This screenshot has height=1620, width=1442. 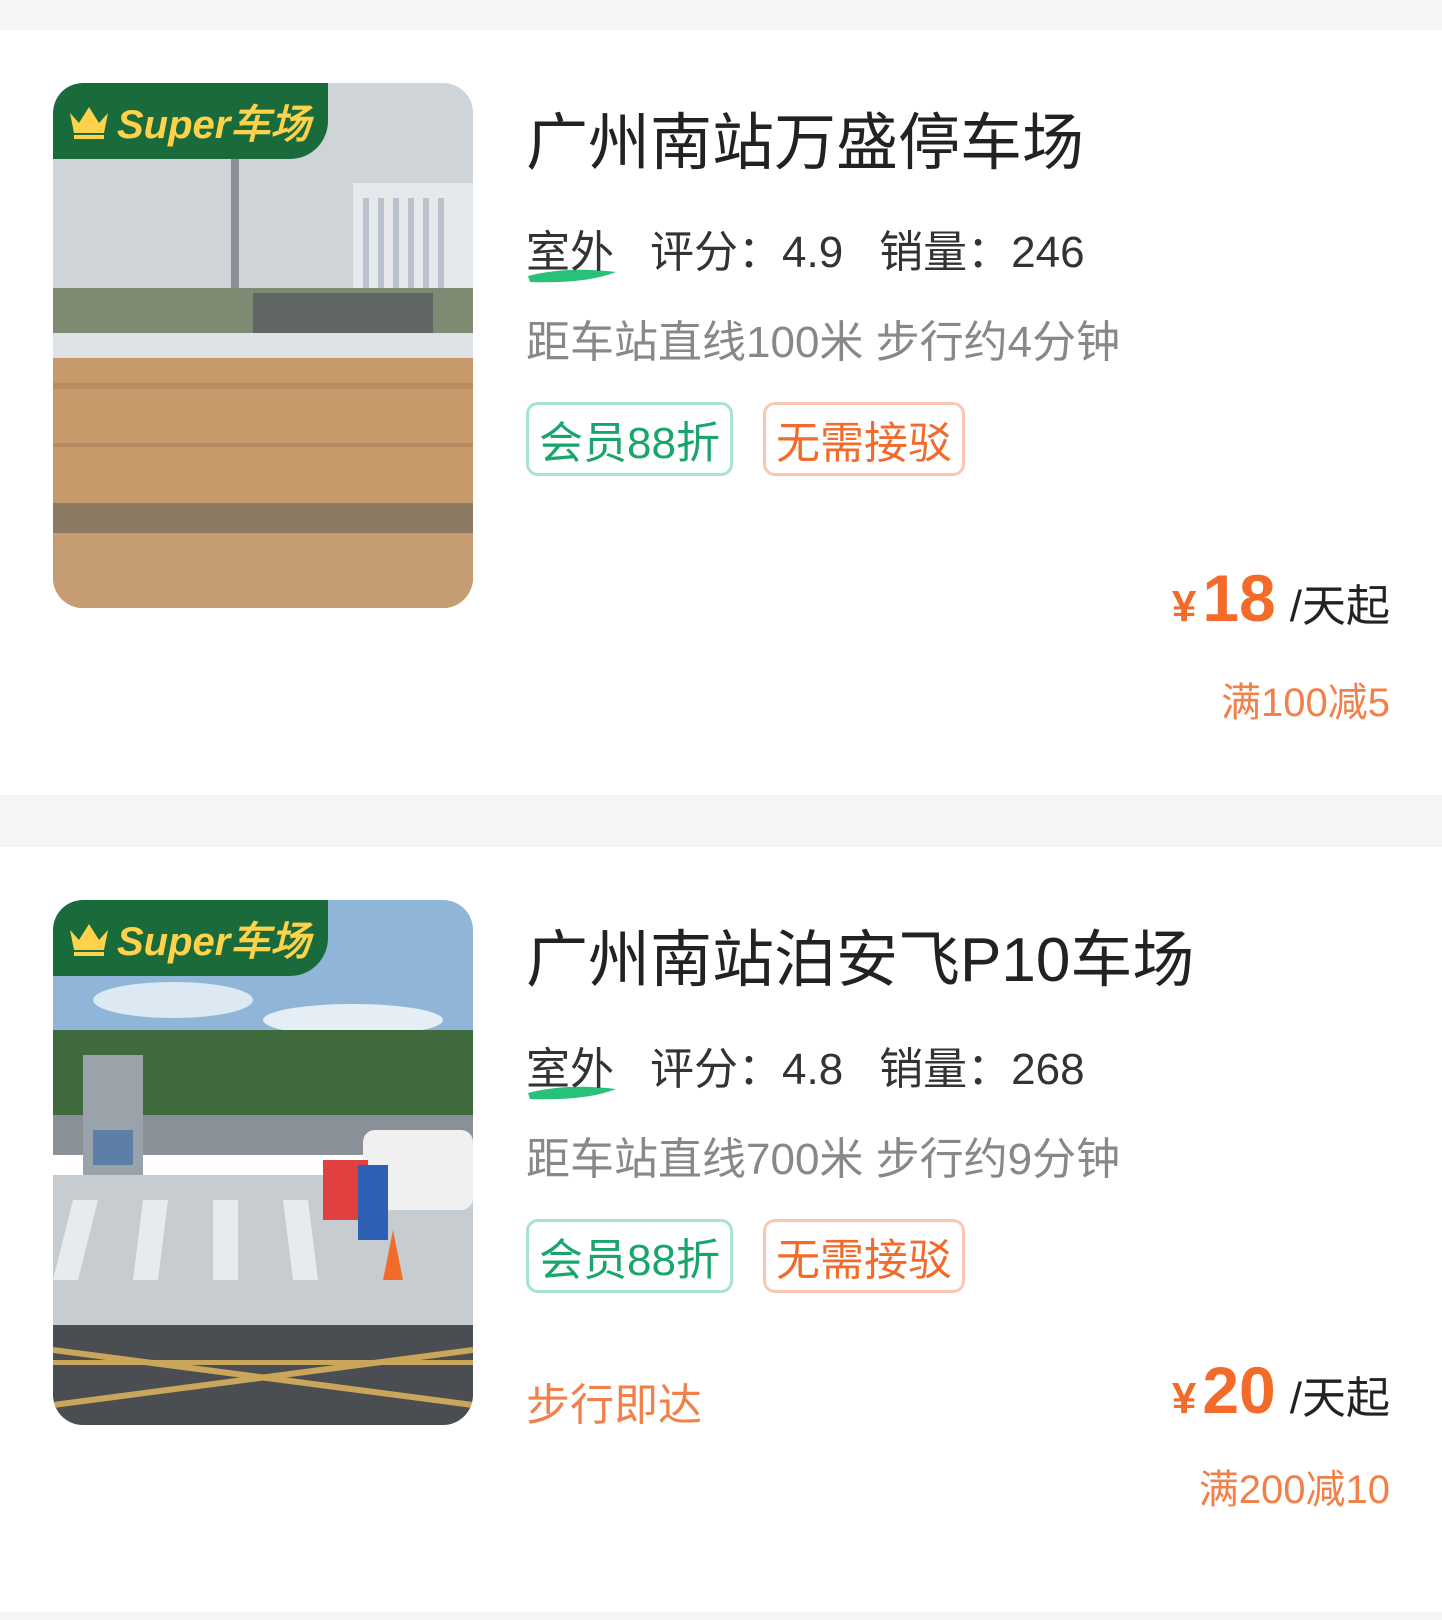 I want to click on promo-text: 满200减10, so click(x=1294, y=1490).